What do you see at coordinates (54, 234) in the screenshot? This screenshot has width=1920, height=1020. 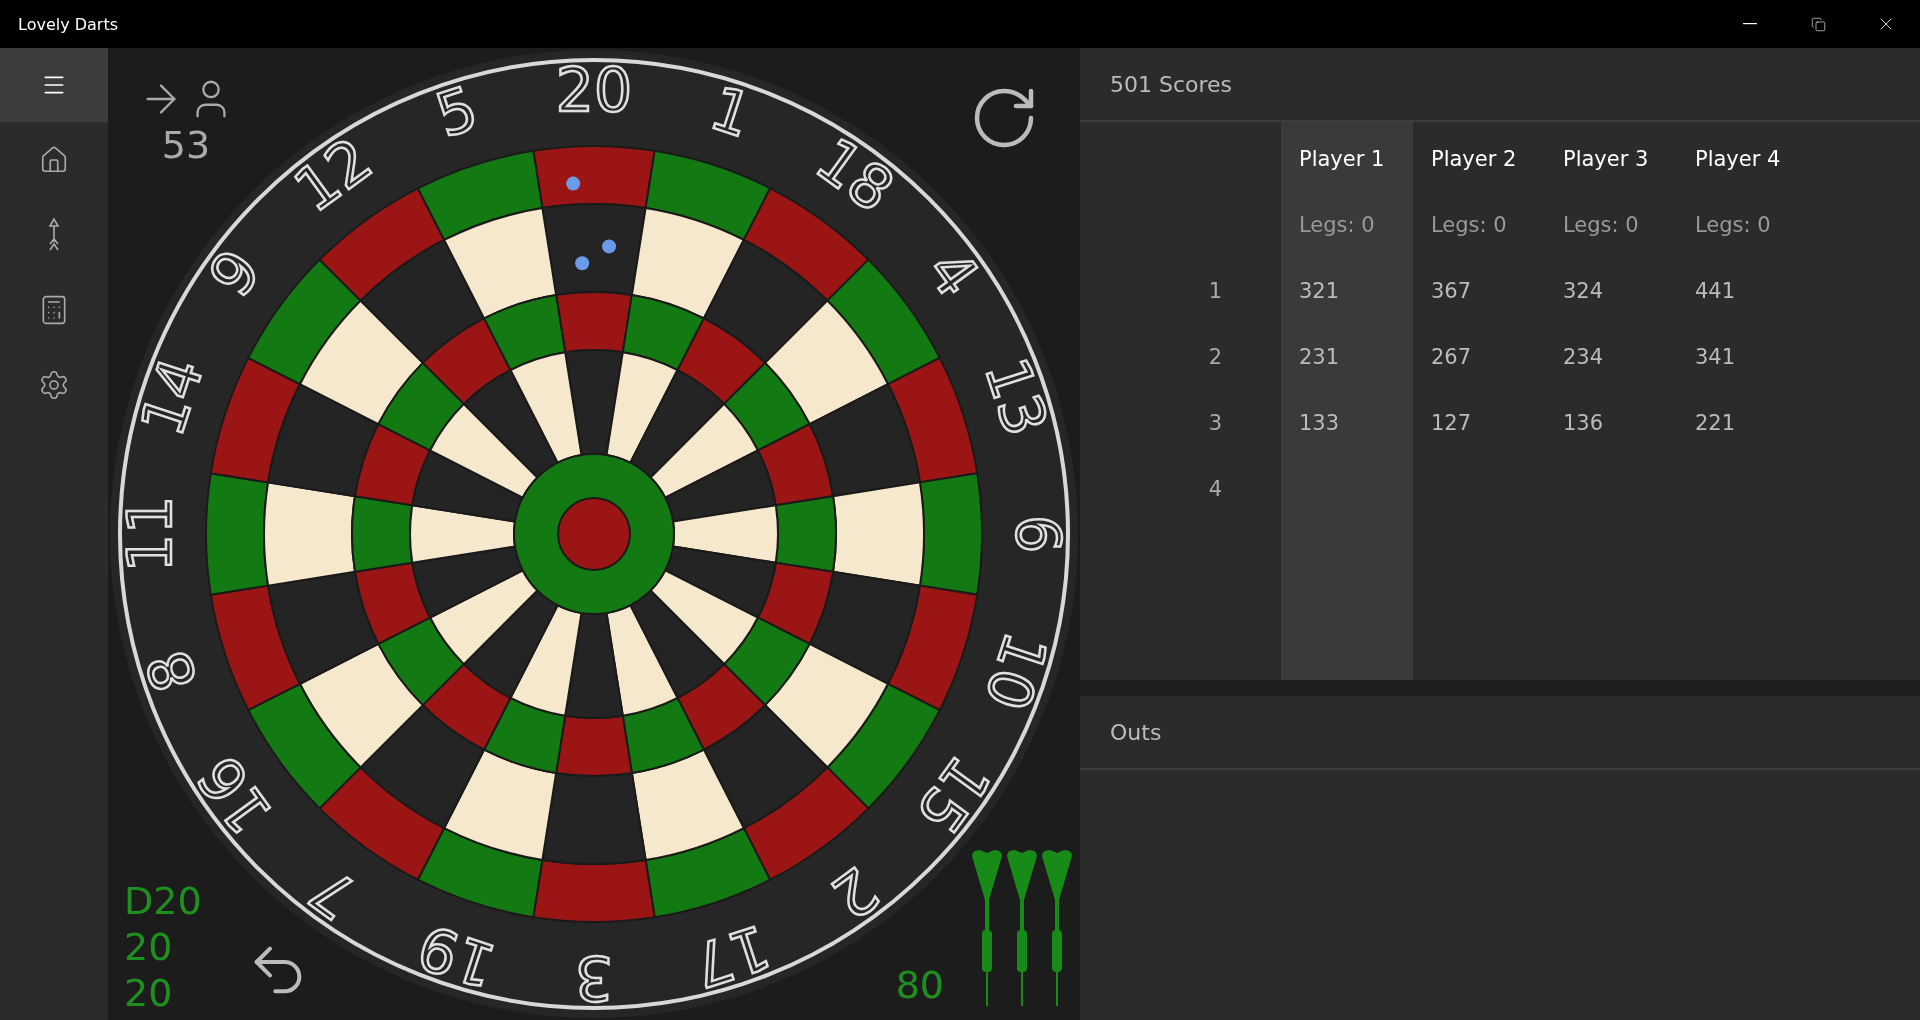 I see `arrow-icon` at bounding box center [54, 234].